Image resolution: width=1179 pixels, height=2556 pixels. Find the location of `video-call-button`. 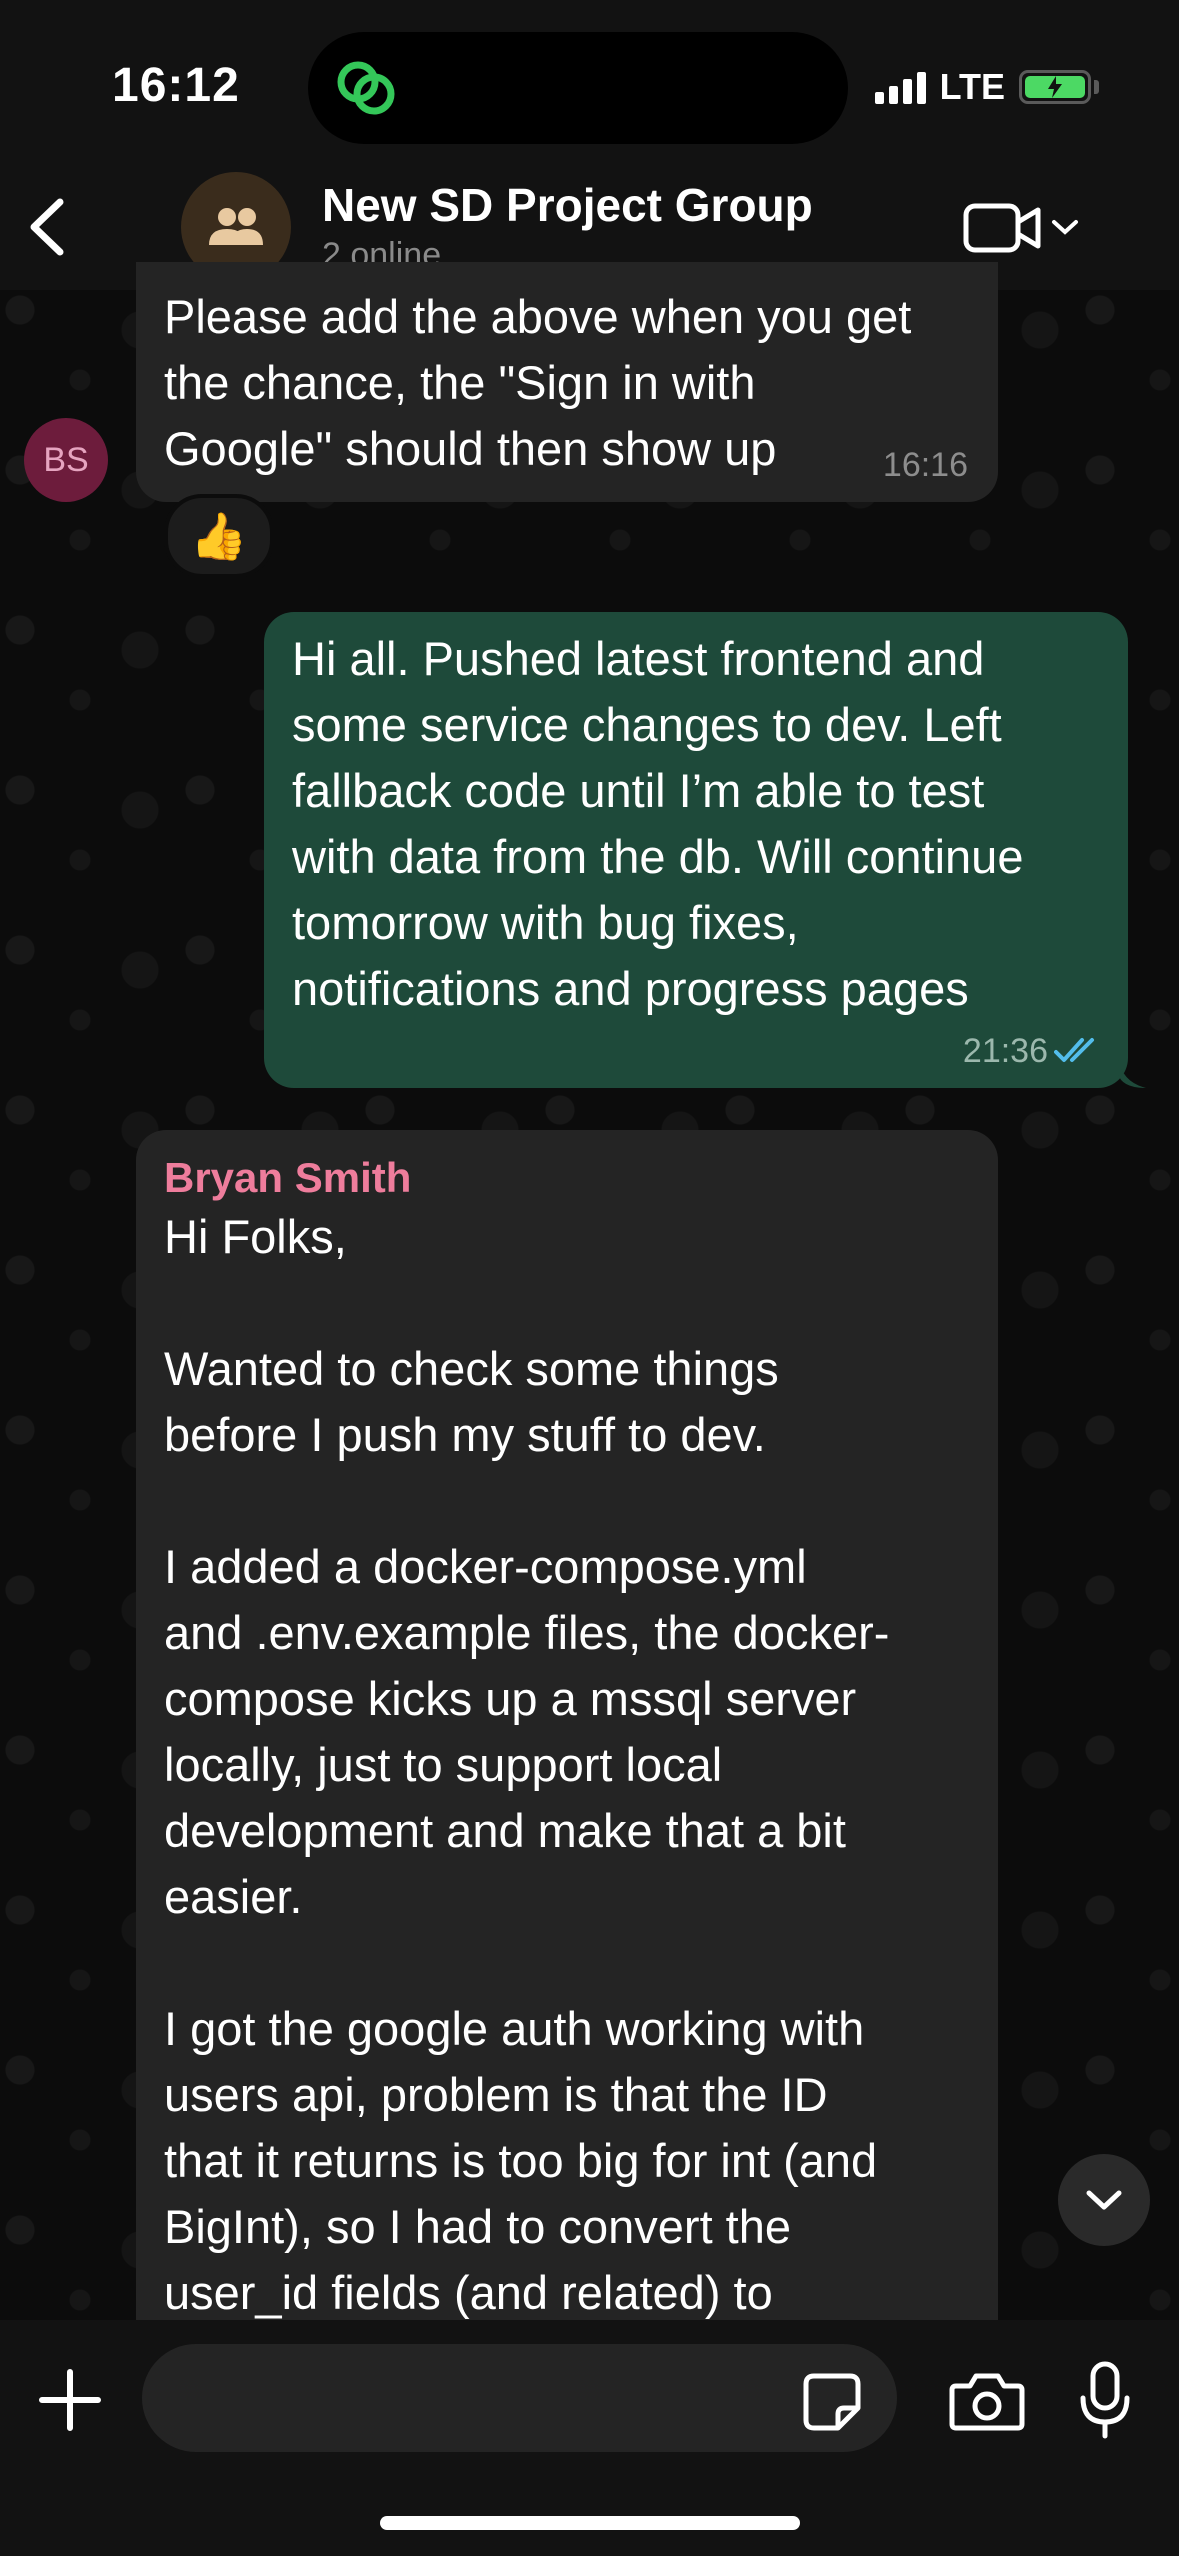

video-call-button is located at coordinates (1027, 228).